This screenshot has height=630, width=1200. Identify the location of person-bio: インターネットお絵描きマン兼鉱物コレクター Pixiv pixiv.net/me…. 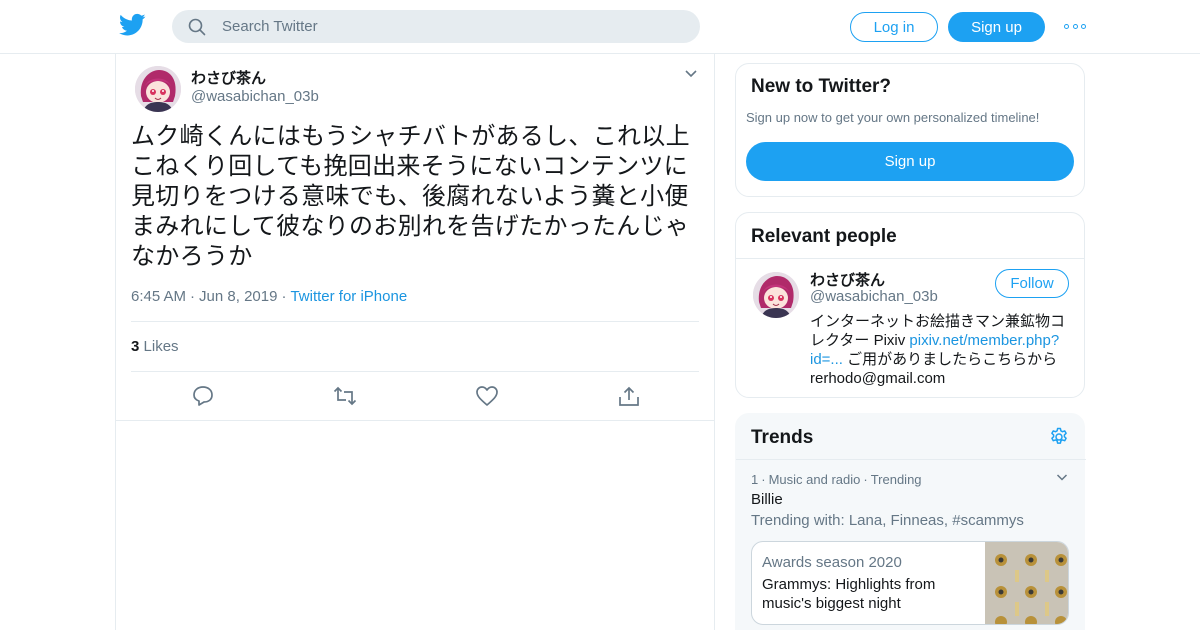
(941, 350).